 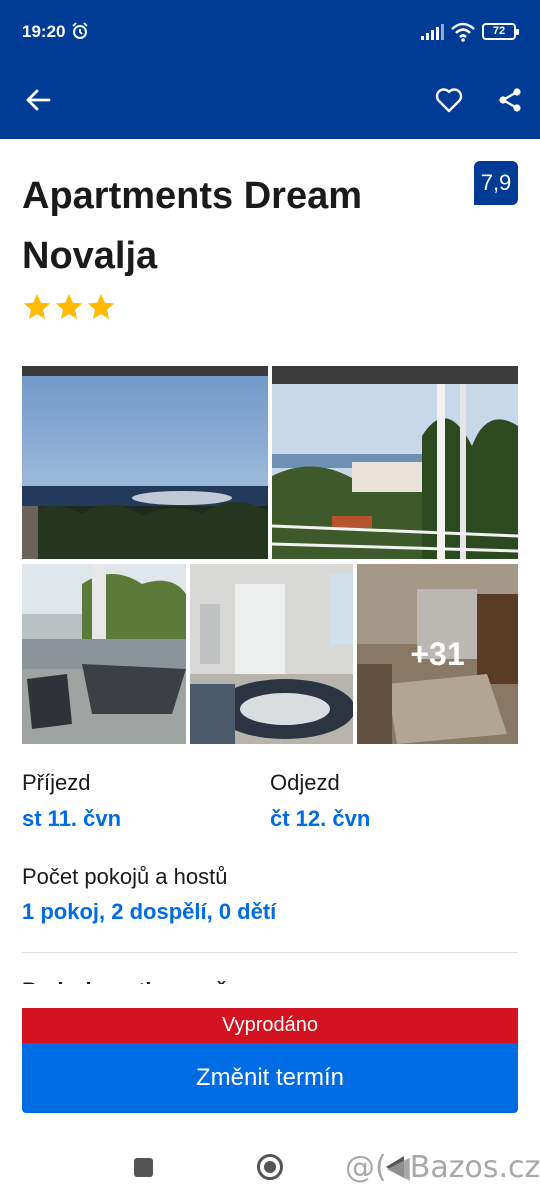 I want to click on checkin-label: Příjezd, so click(x=56, y=782).